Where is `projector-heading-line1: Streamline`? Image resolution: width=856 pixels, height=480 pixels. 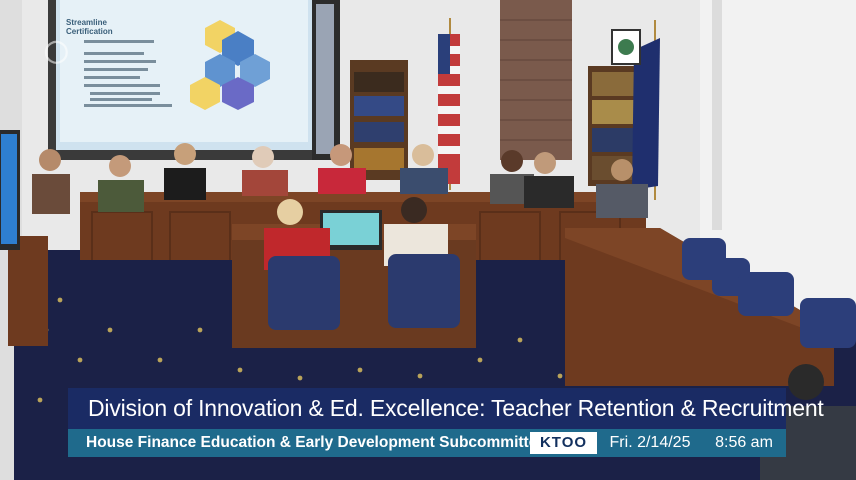
projector-heading-line1: Streamline is located at coordinates (86, 22).